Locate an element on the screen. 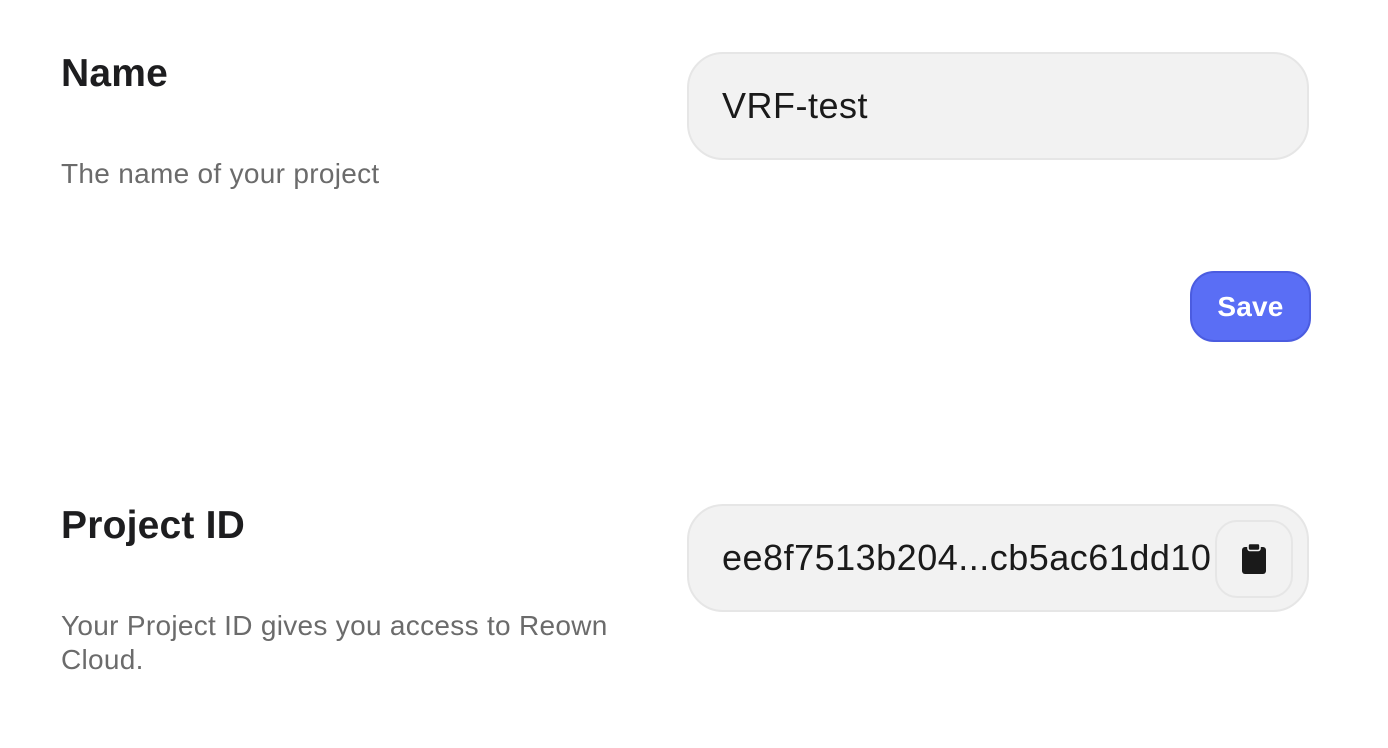 This screenshot has height=748, width=1388. clipboard-icon is located at coordinates (1254, 558).